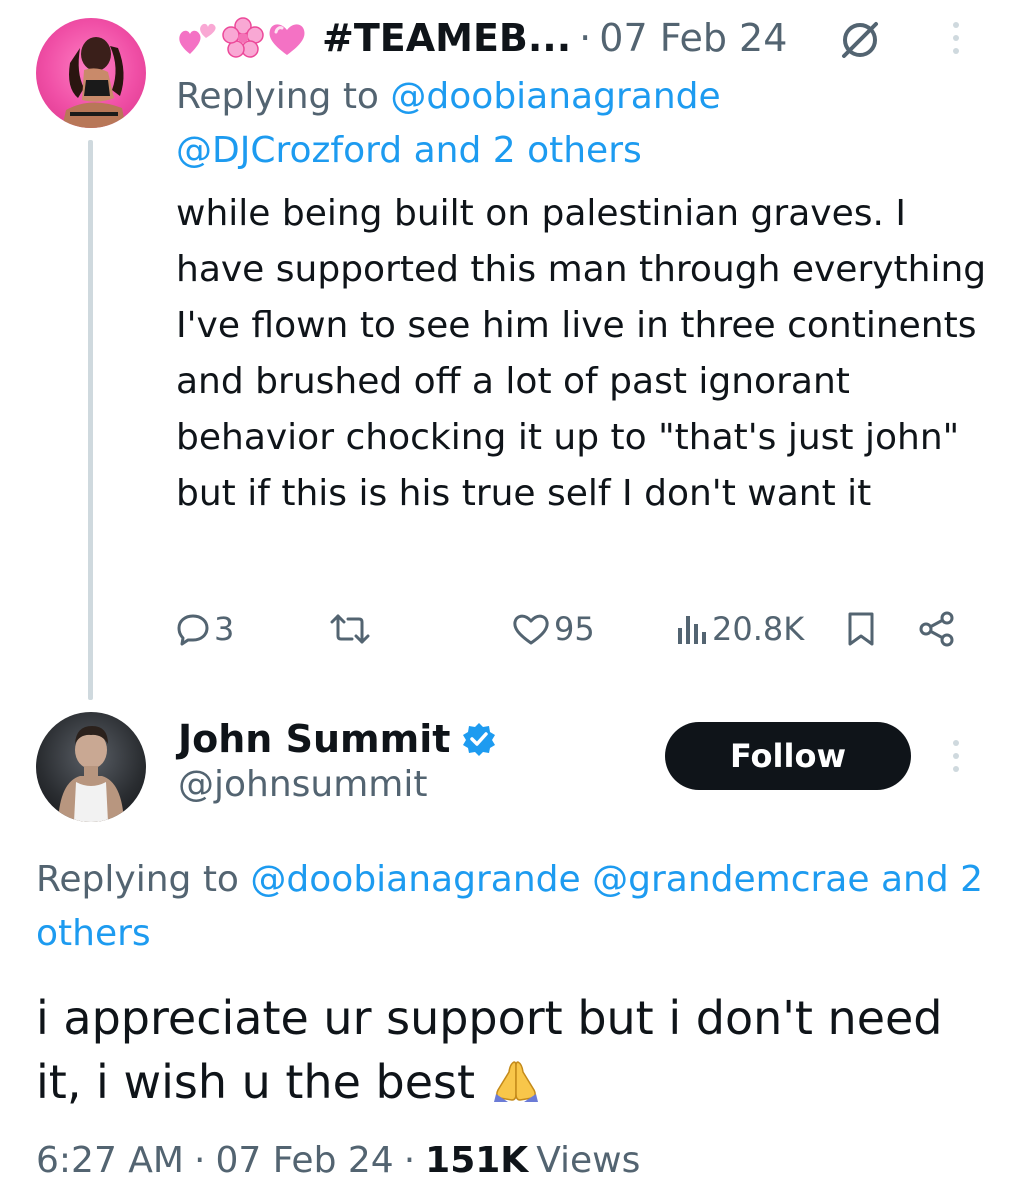 Image resolution: width=1013 pixels, height=1200 pixels. Describe the element at coordinates (692, 630) in the screenshot. I see `views-icon` at that location.